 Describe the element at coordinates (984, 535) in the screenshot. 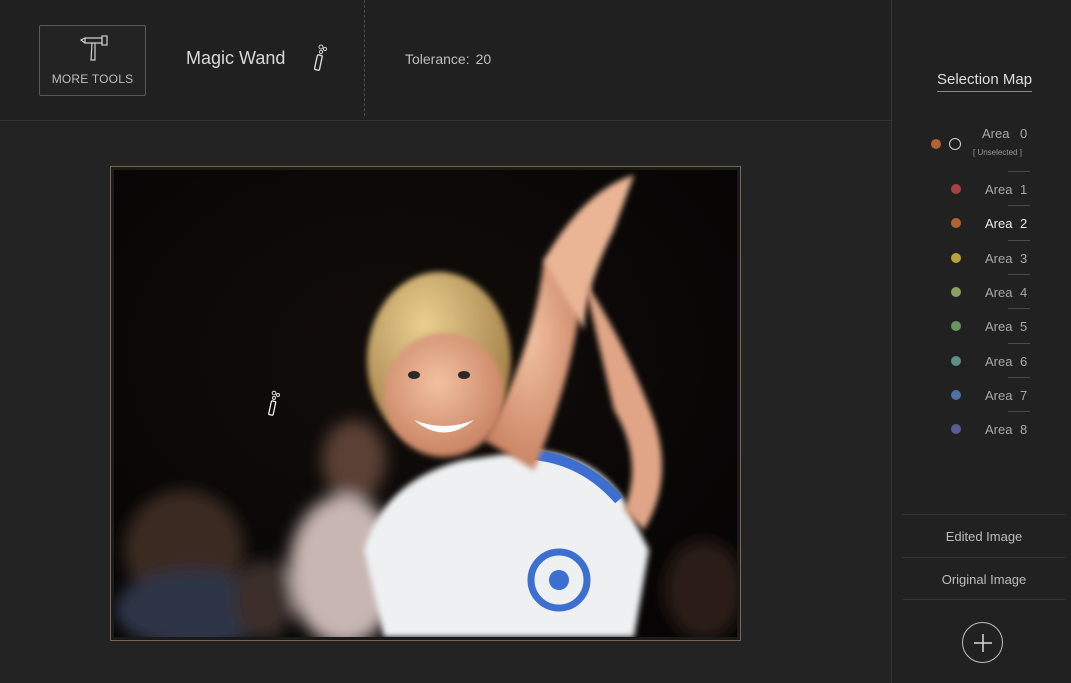

I see `edited-image-button: Edited Image` at that location.